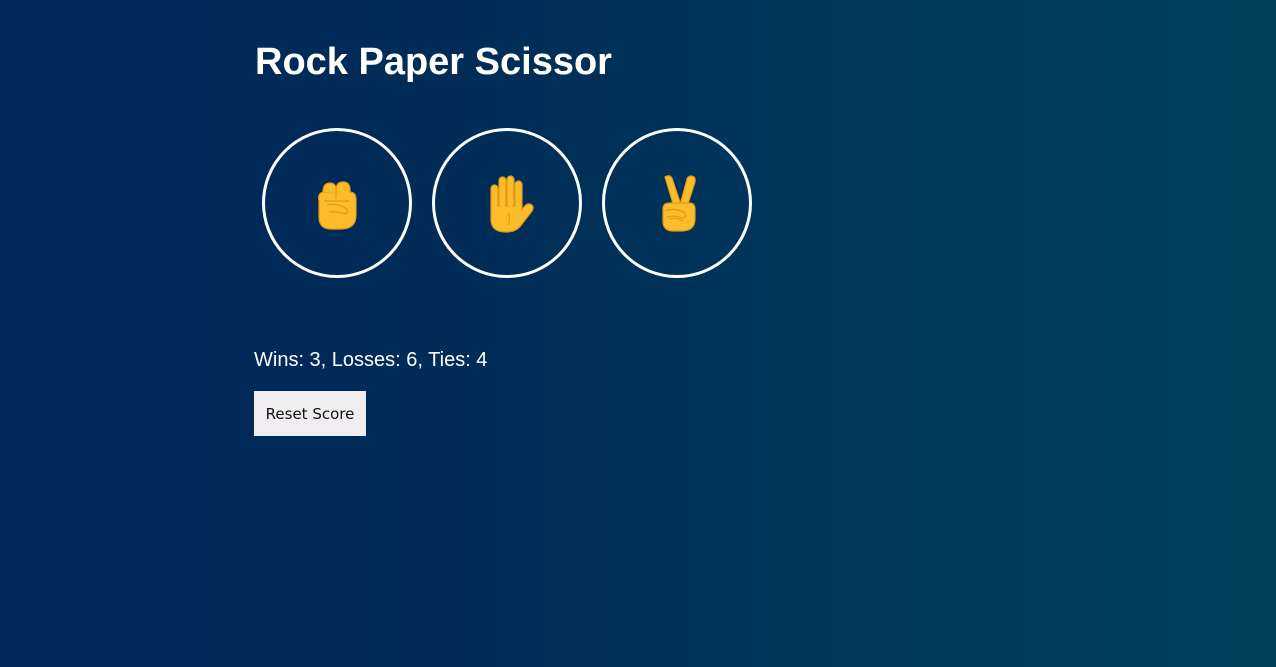  I want to click on score-text: Wins: 3, Losses: 6, Ties: 4, so click(371, 360).